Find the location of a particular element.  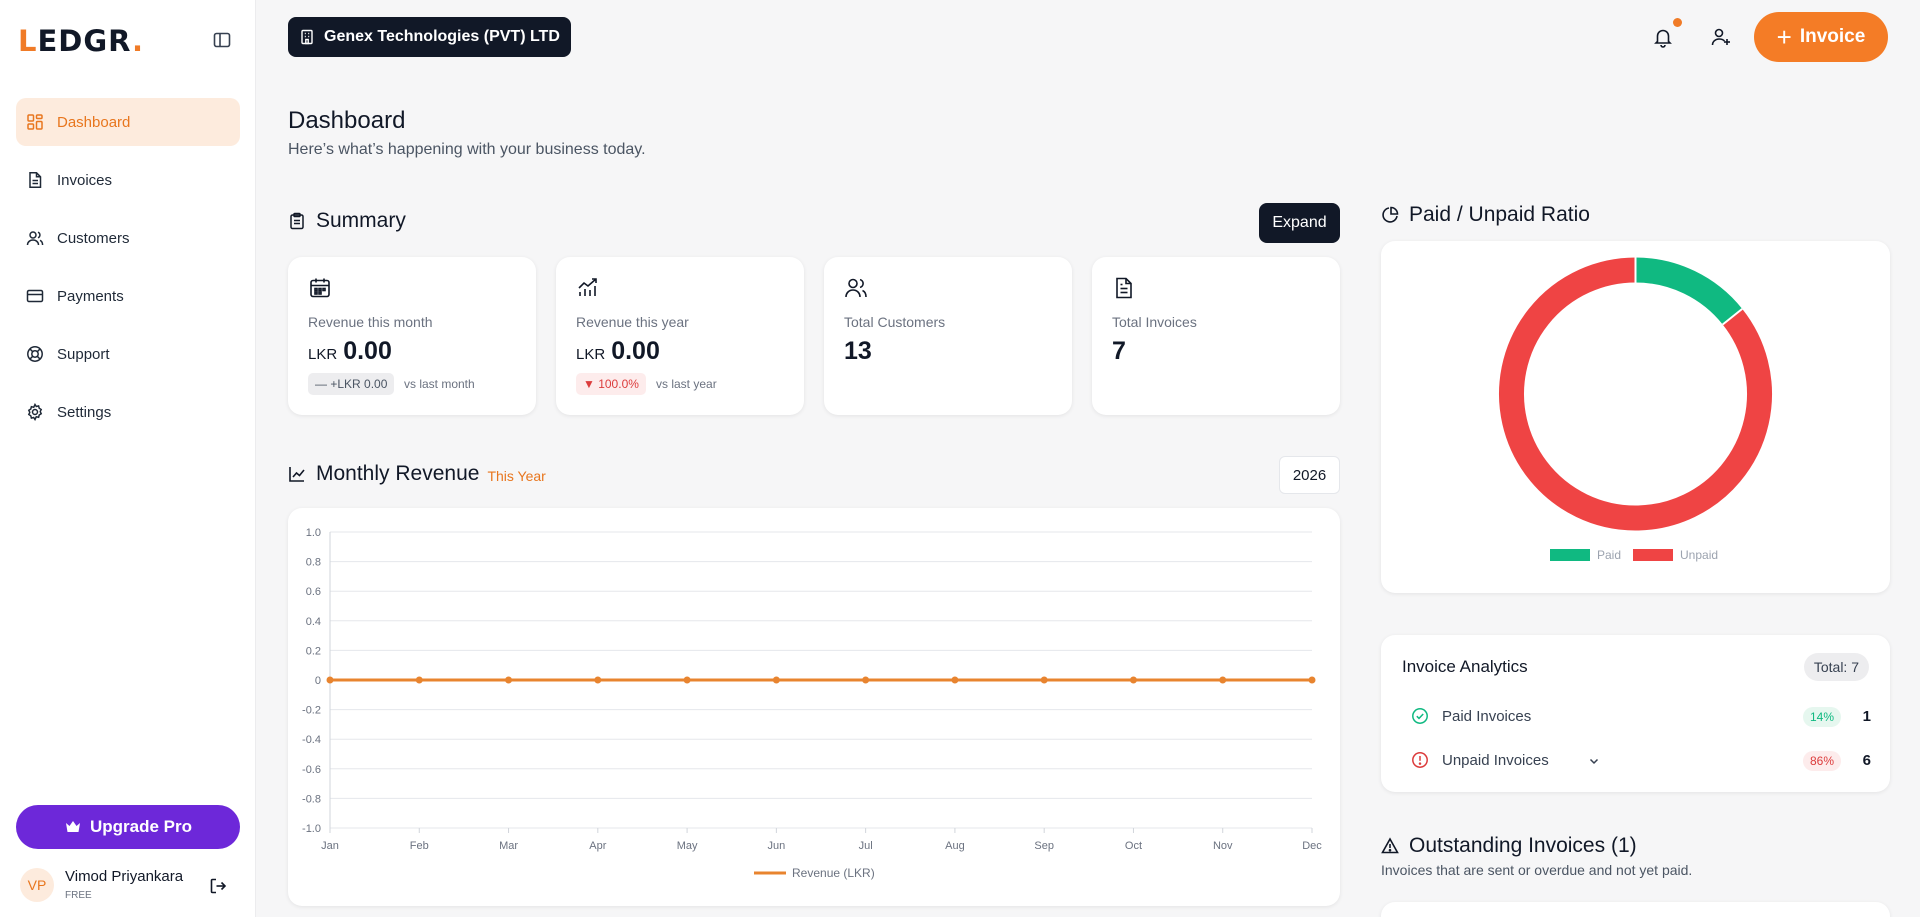

page-title: Dashboard is located at coordinates (347, 120).